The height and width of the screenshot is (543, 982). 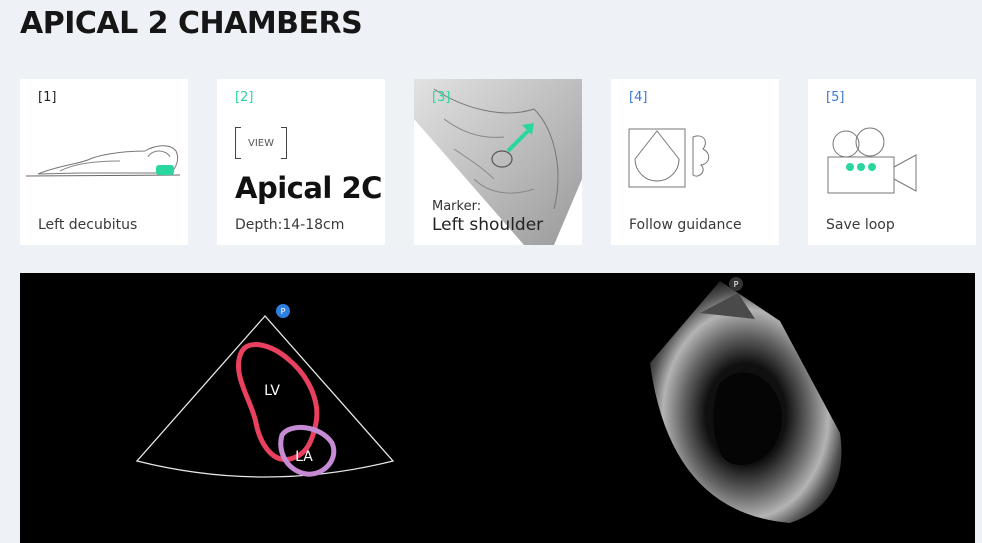 I want to click on step-card-1: [1] Left decubitus, so click(x=104, y=162).